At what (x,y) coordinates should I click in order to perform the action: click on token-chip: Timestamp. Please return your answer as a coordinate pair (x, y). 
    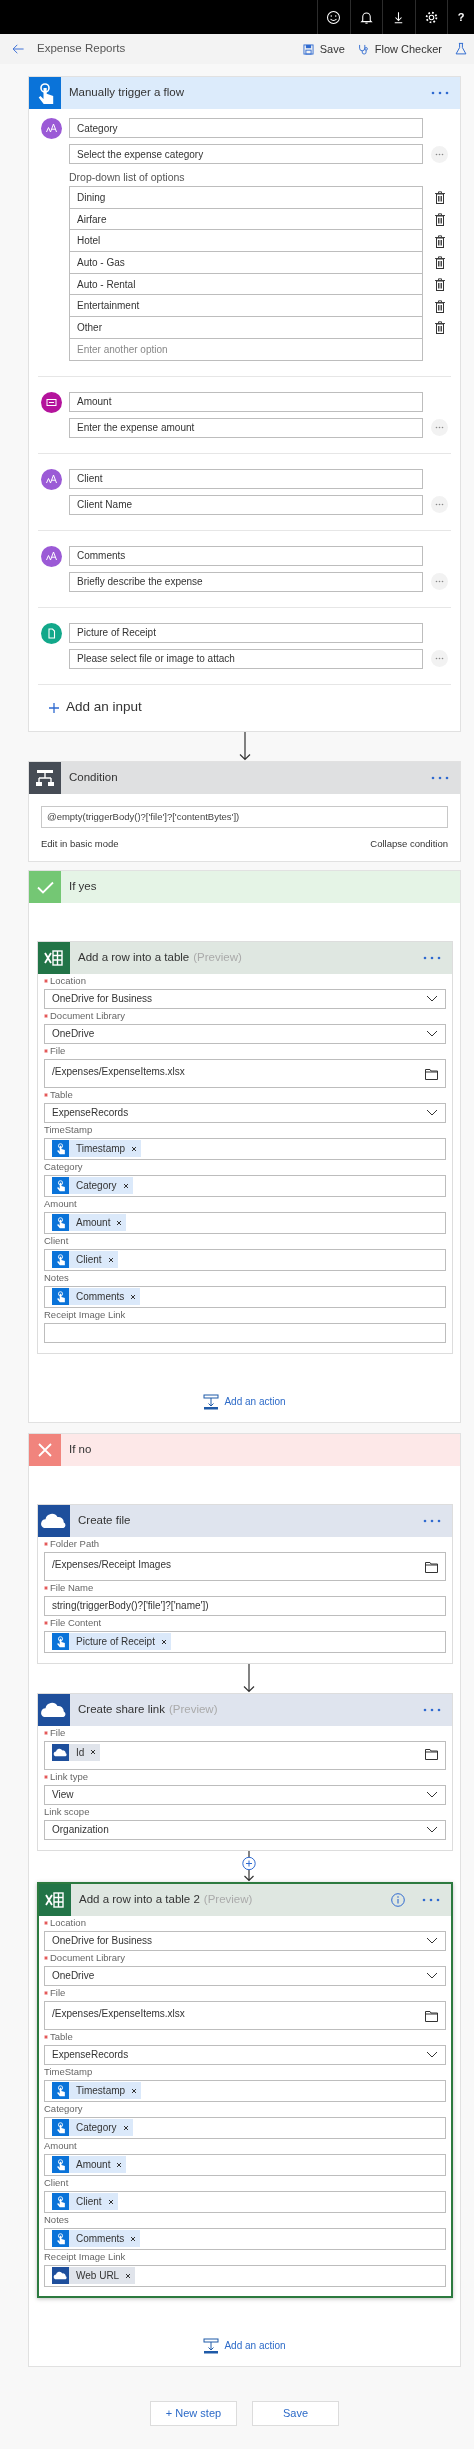
    Looking at the image, I should click on (97, 1149).